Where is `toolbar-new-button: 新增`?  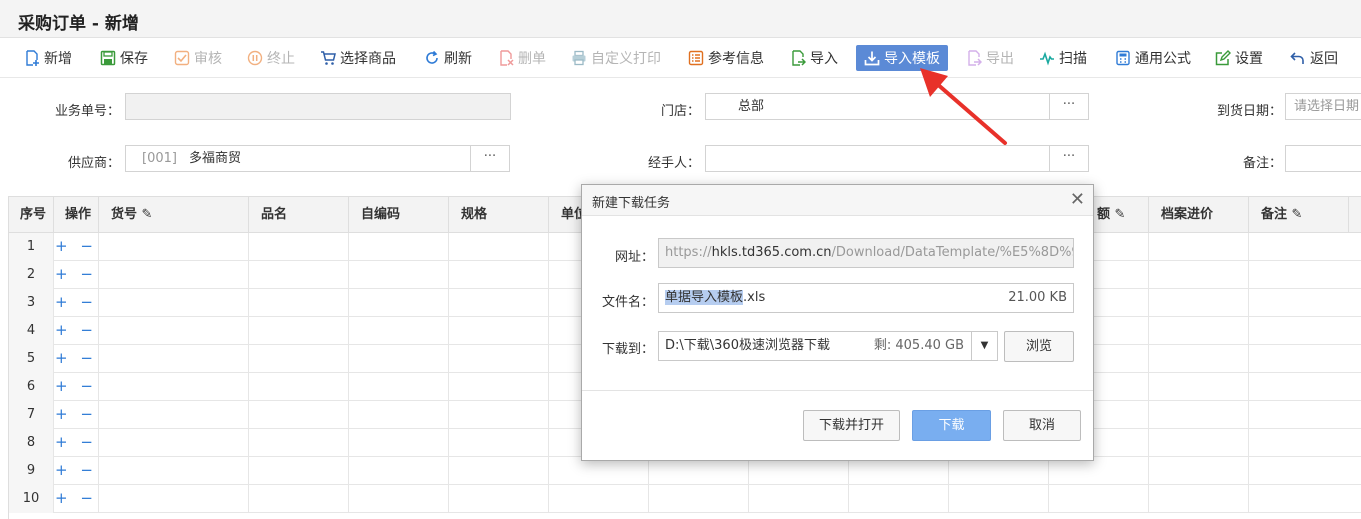
toolbar-new-button: 新增 is located at coordinates (48, 58).